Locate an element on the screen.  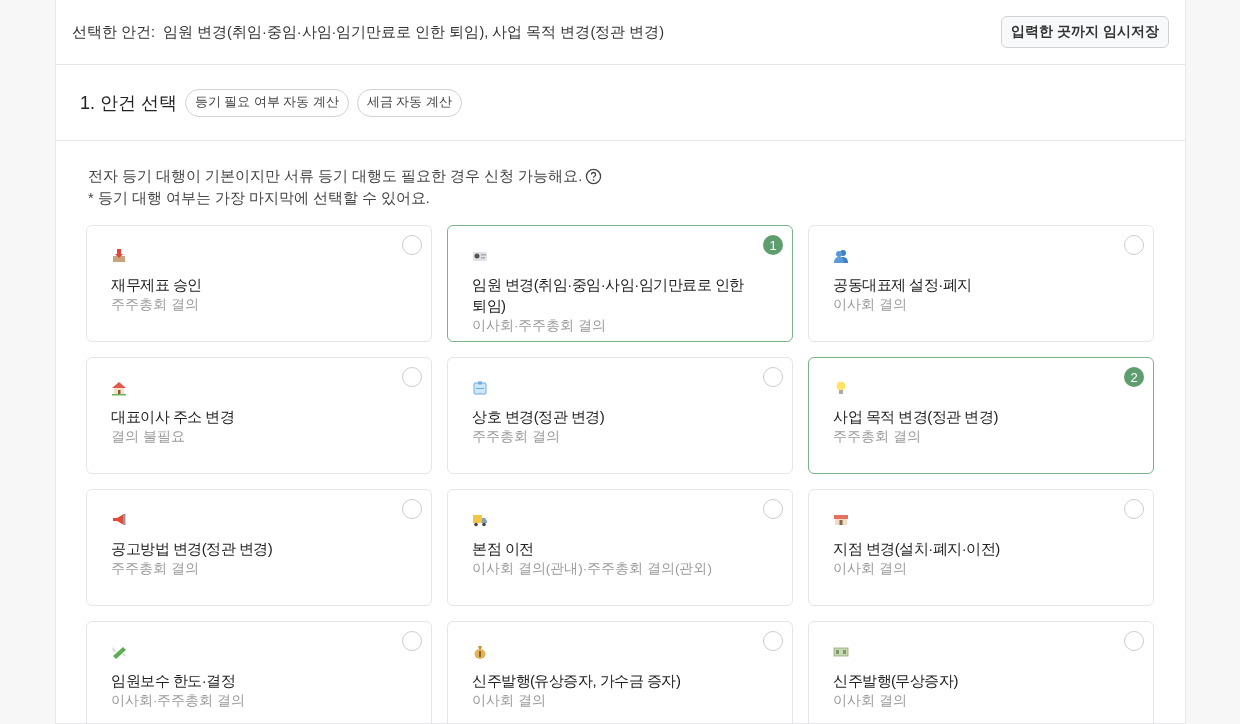
agenda-card: 공고방법 변경(정관 변경) 주주총회 결의 is located at coordinates (259, 547).